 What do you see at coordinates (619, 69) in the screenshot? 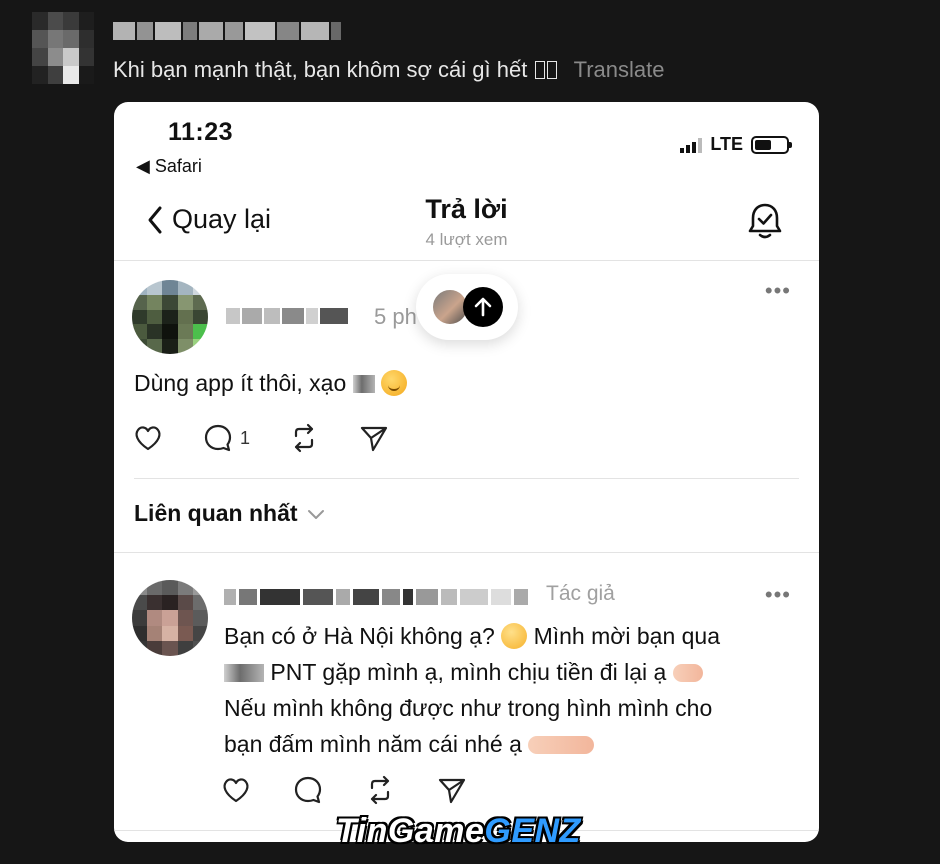
I see `translate-link: Translate` at bounding box center [619, 69].